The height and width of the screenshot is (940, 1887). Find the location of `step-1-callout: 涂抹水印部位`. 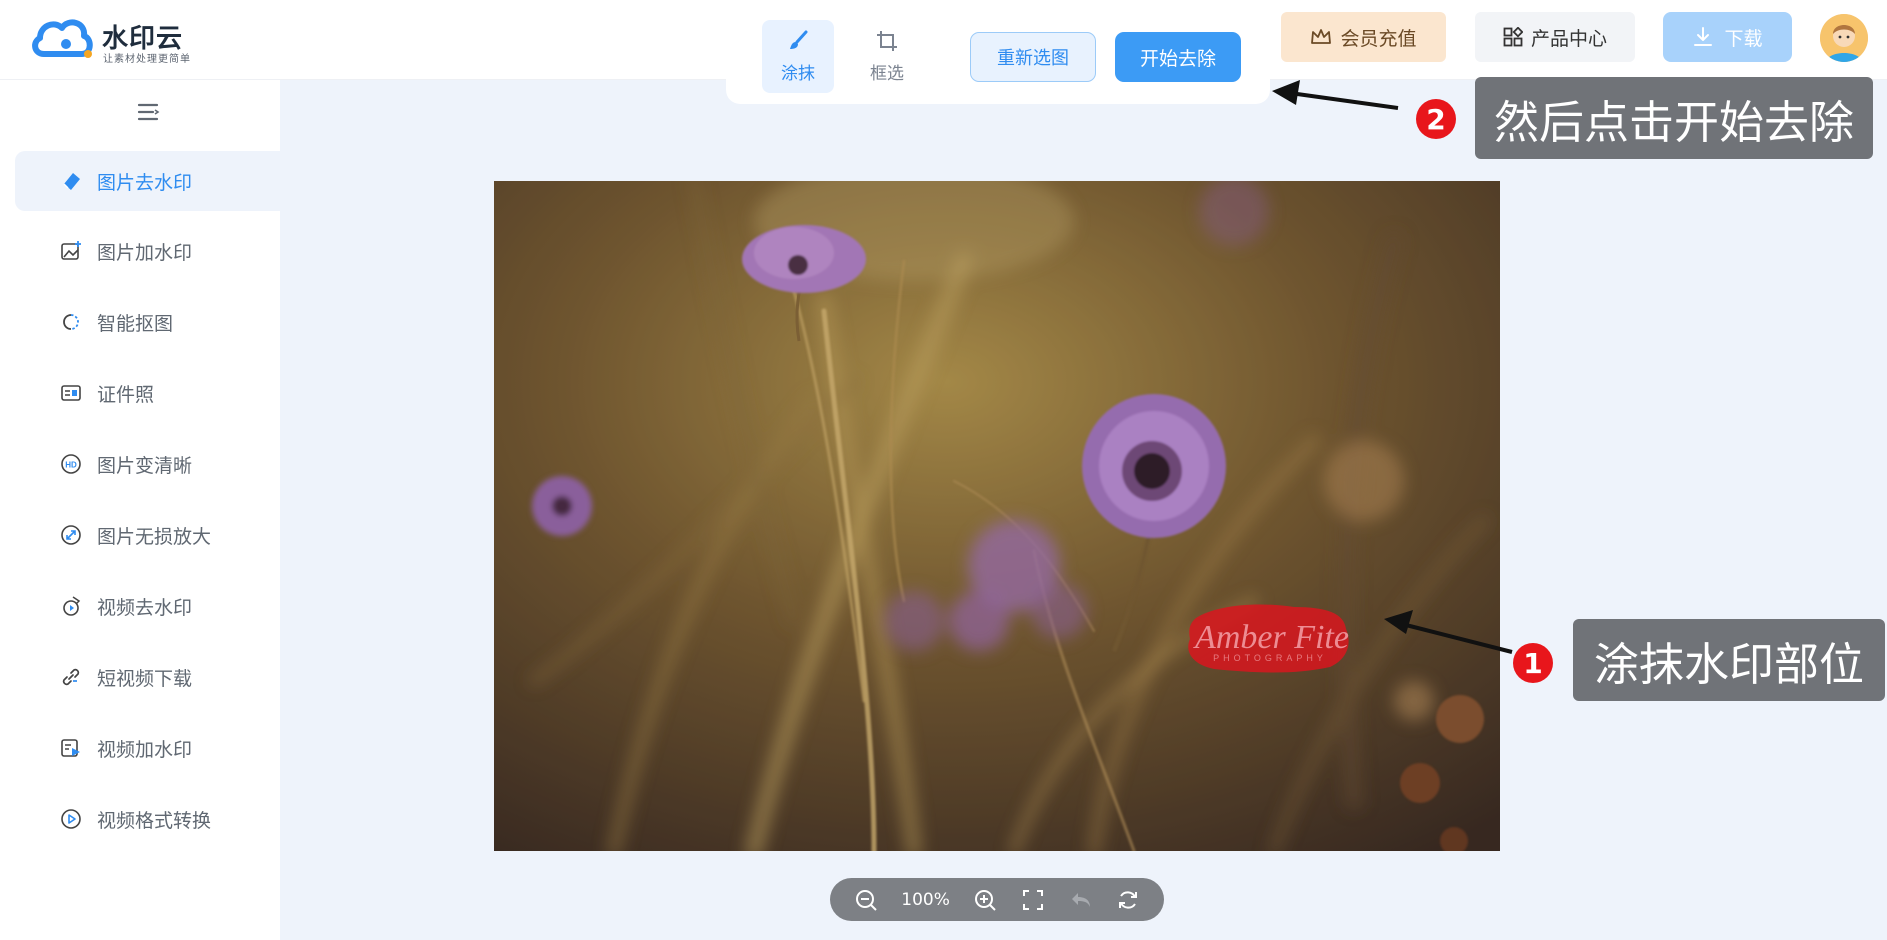

step-1-callout: 涂抹水印部位 is located at coordinates (1729, 660).